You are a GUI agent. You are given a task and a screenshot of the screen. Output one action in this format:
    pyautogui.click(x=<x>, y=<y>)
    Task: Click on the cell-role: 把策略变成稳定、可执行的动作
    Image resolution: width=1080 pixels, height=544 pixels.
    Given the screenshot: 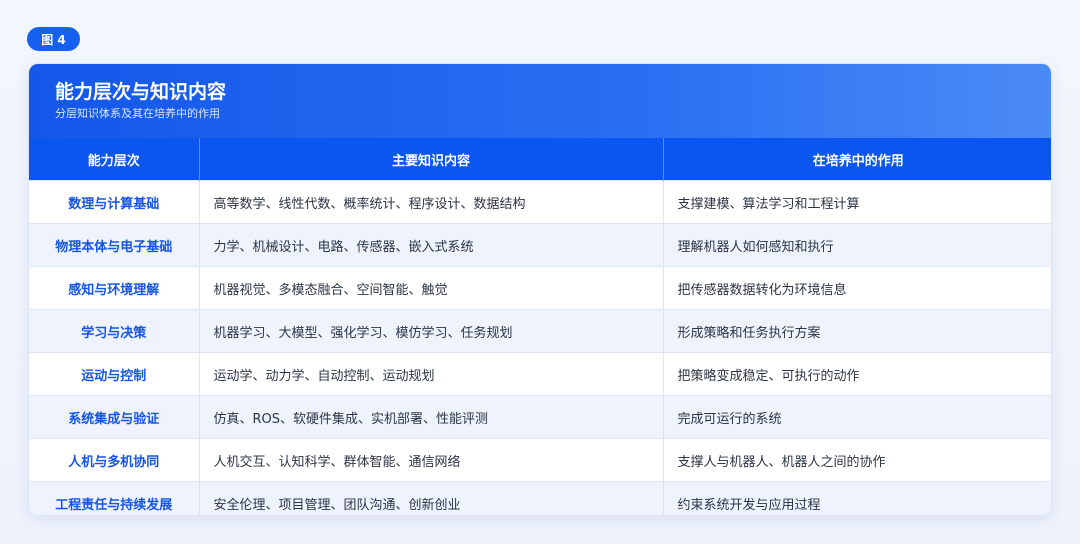 What is the action you would take?
    pyautogui.click(x=857, y=374)
    